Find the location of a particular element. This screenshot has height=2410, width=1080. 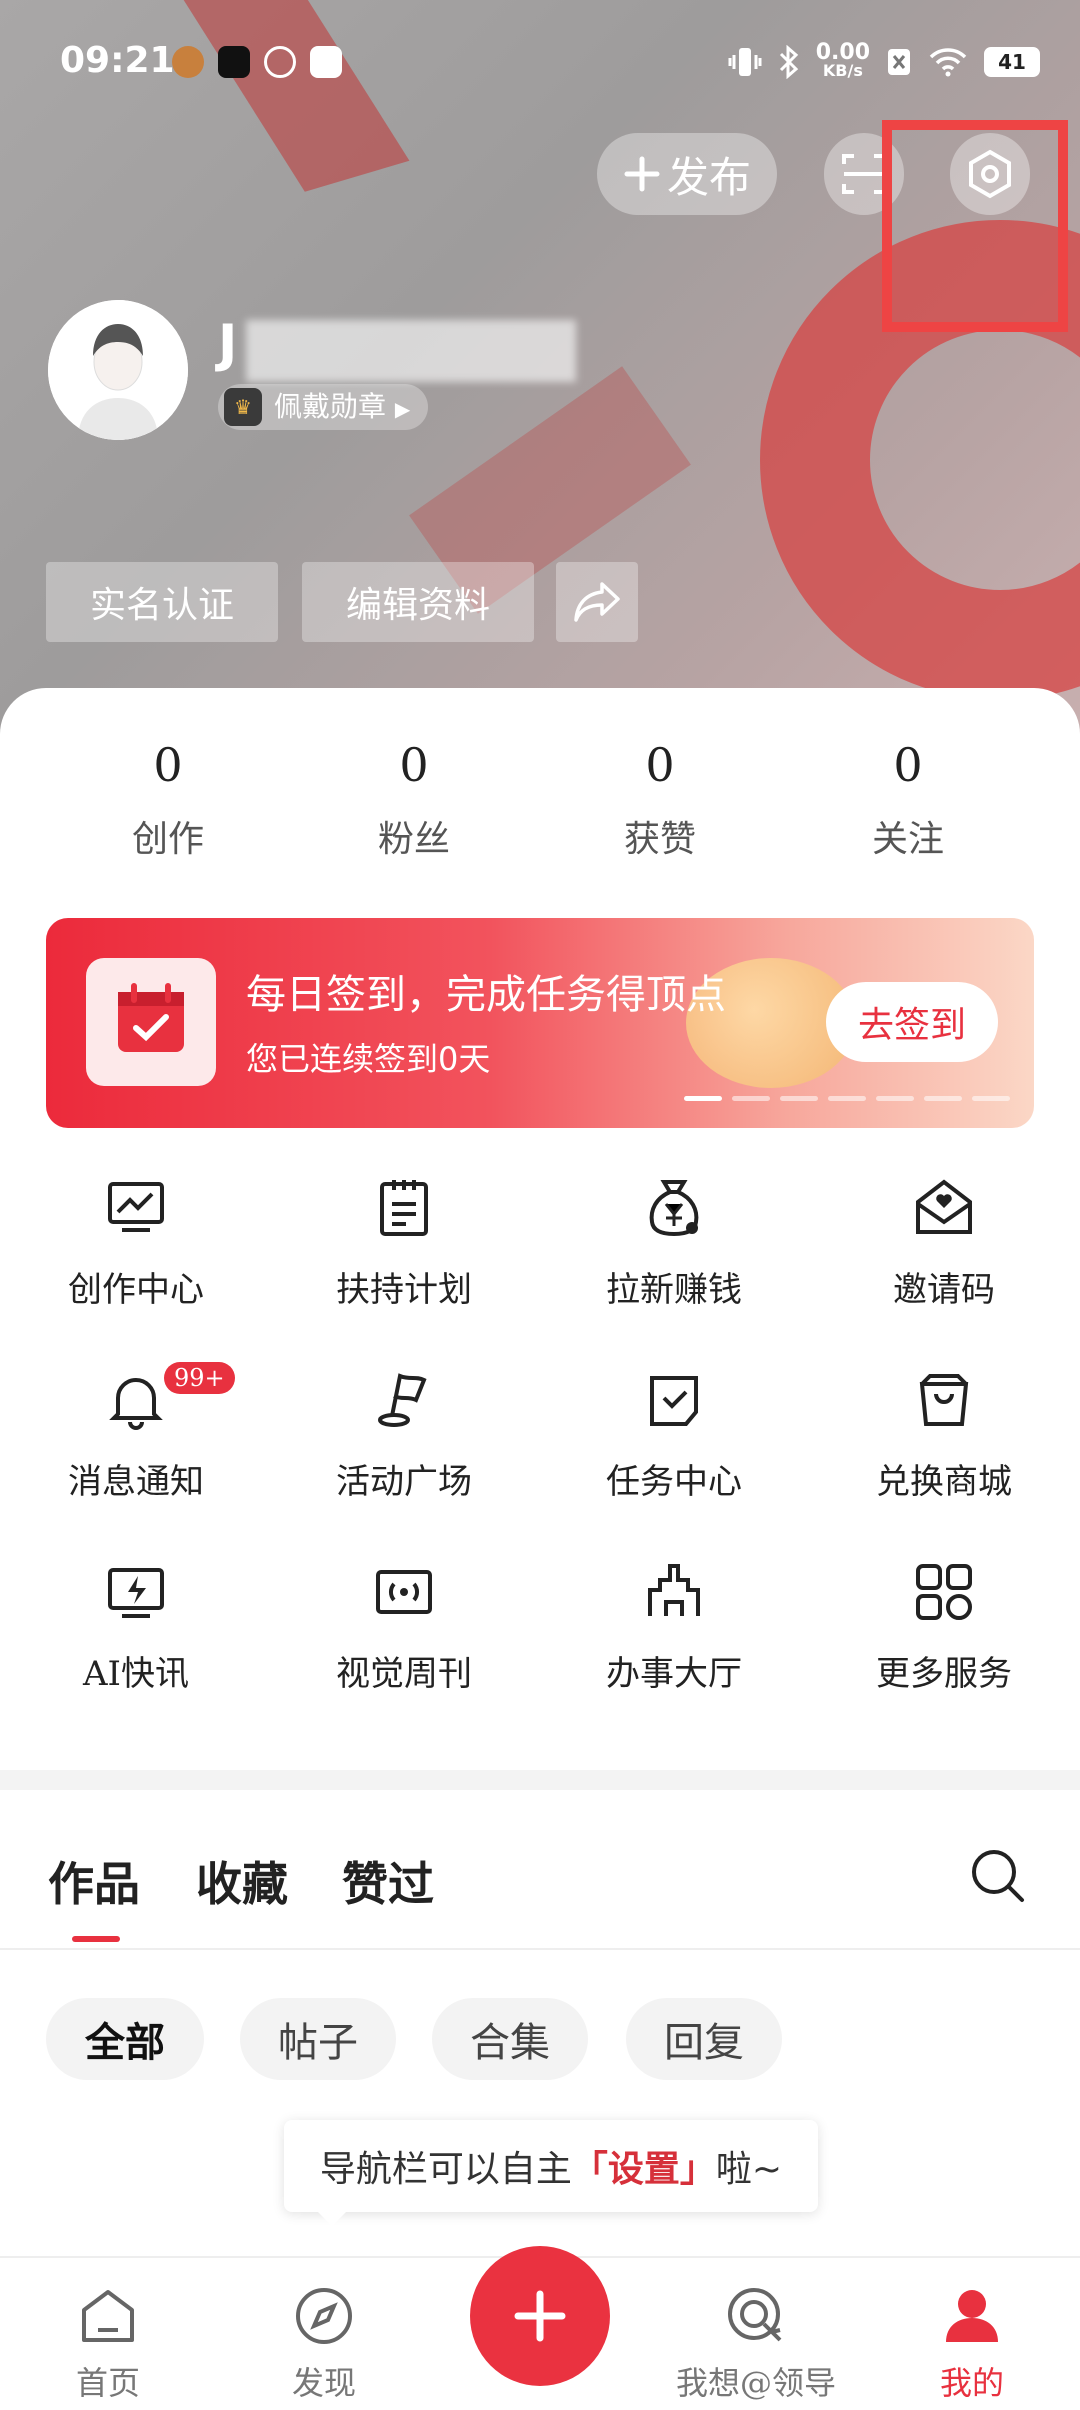

nav-label: 我的 is located at coordinates (971, 2383).